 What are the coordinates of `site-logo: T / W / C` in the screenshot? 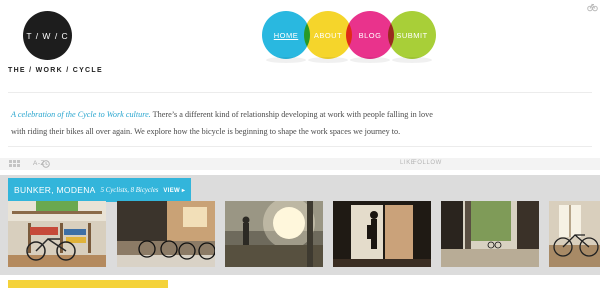 It's located at (47, 35).